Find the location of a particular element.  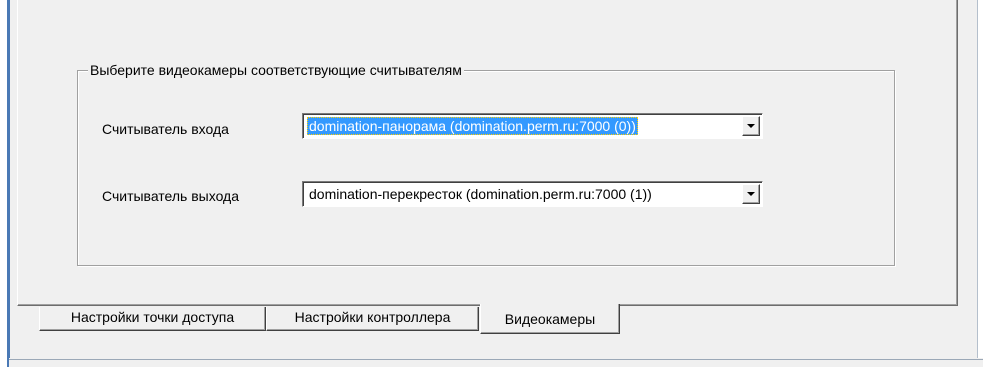

window-left-border is located at coordinates (5, 183).